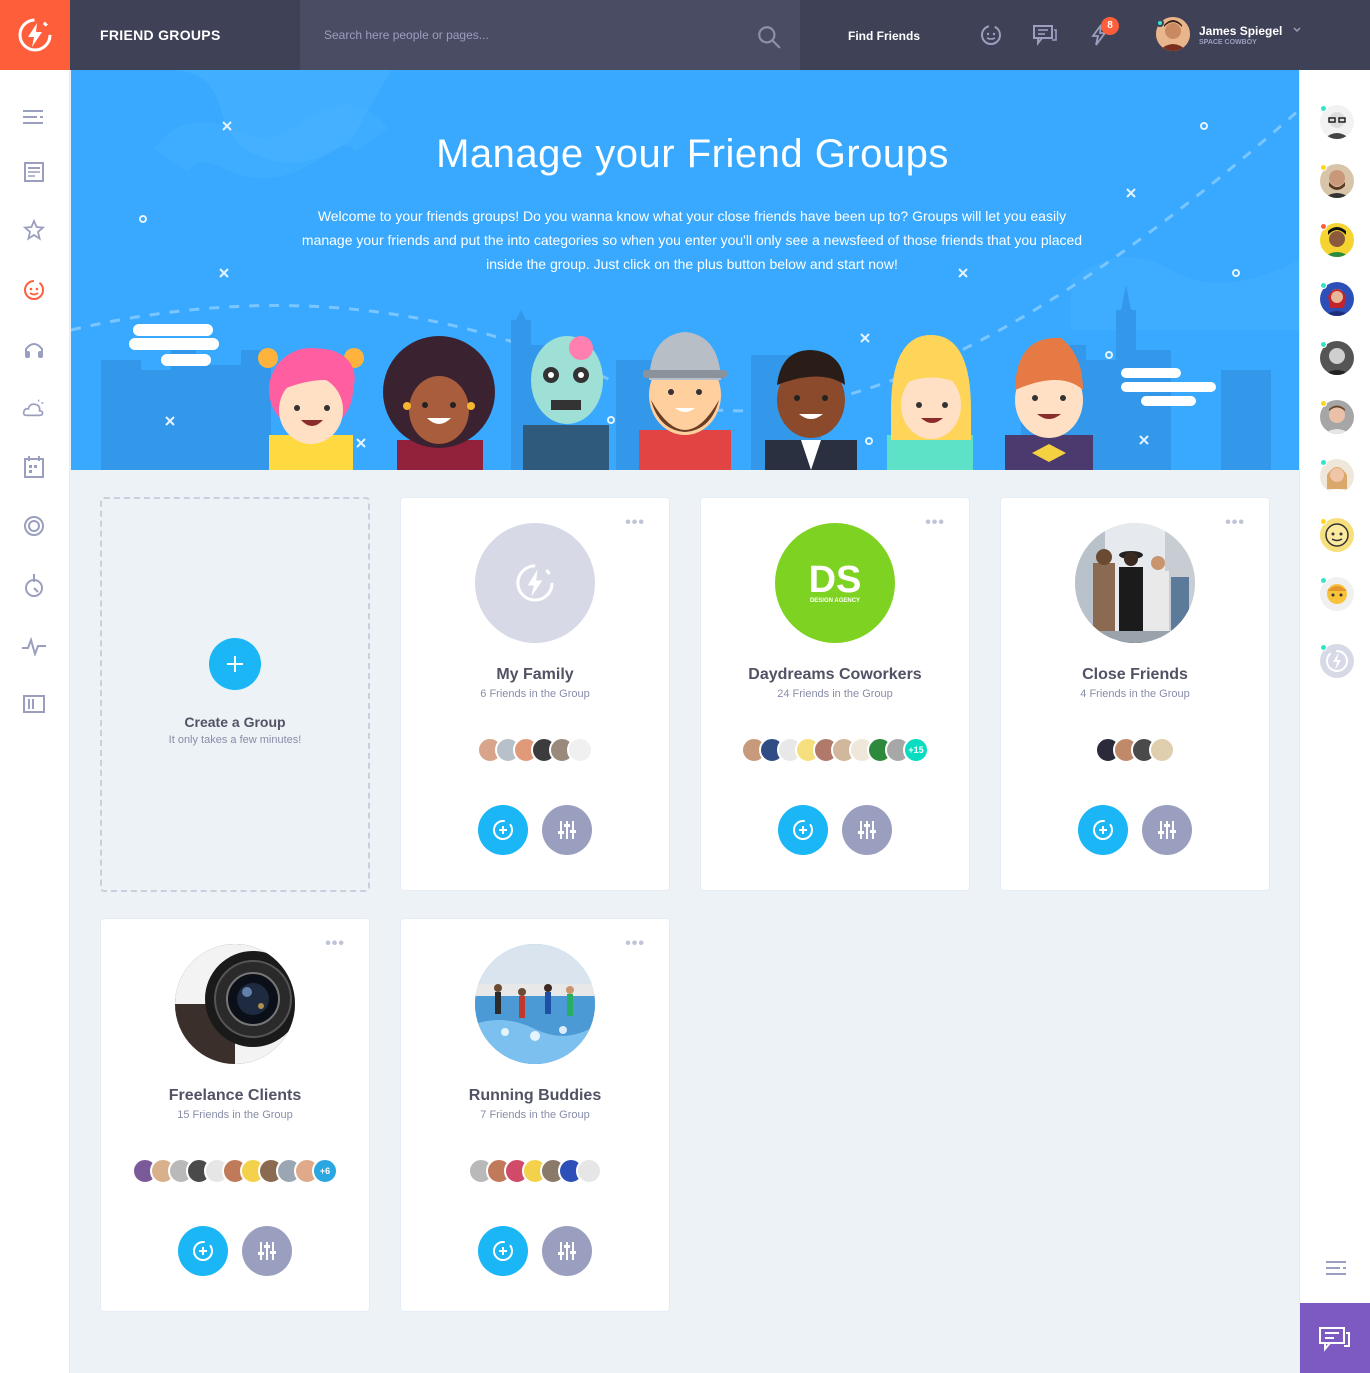 The image size is (1370, 1373). I want to click on group-member-count: 24 Friends in the Group, so click(835, 694).